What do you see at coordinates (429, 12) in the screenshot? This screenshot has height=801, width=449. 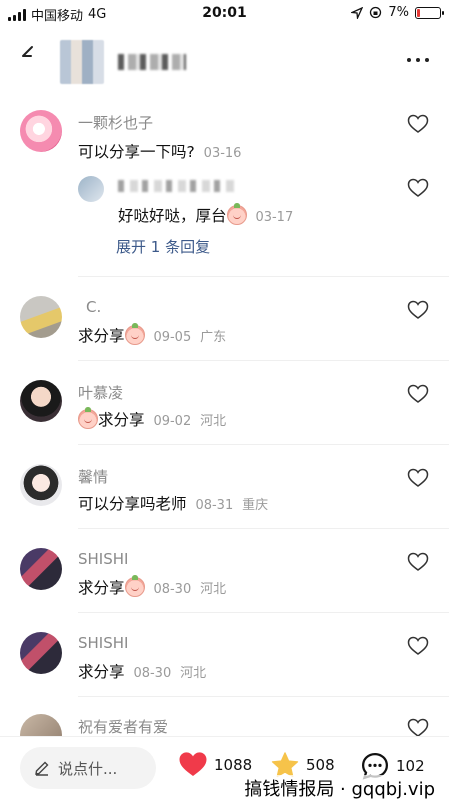 I see `battery-icon` at bounding box center [429, 12].